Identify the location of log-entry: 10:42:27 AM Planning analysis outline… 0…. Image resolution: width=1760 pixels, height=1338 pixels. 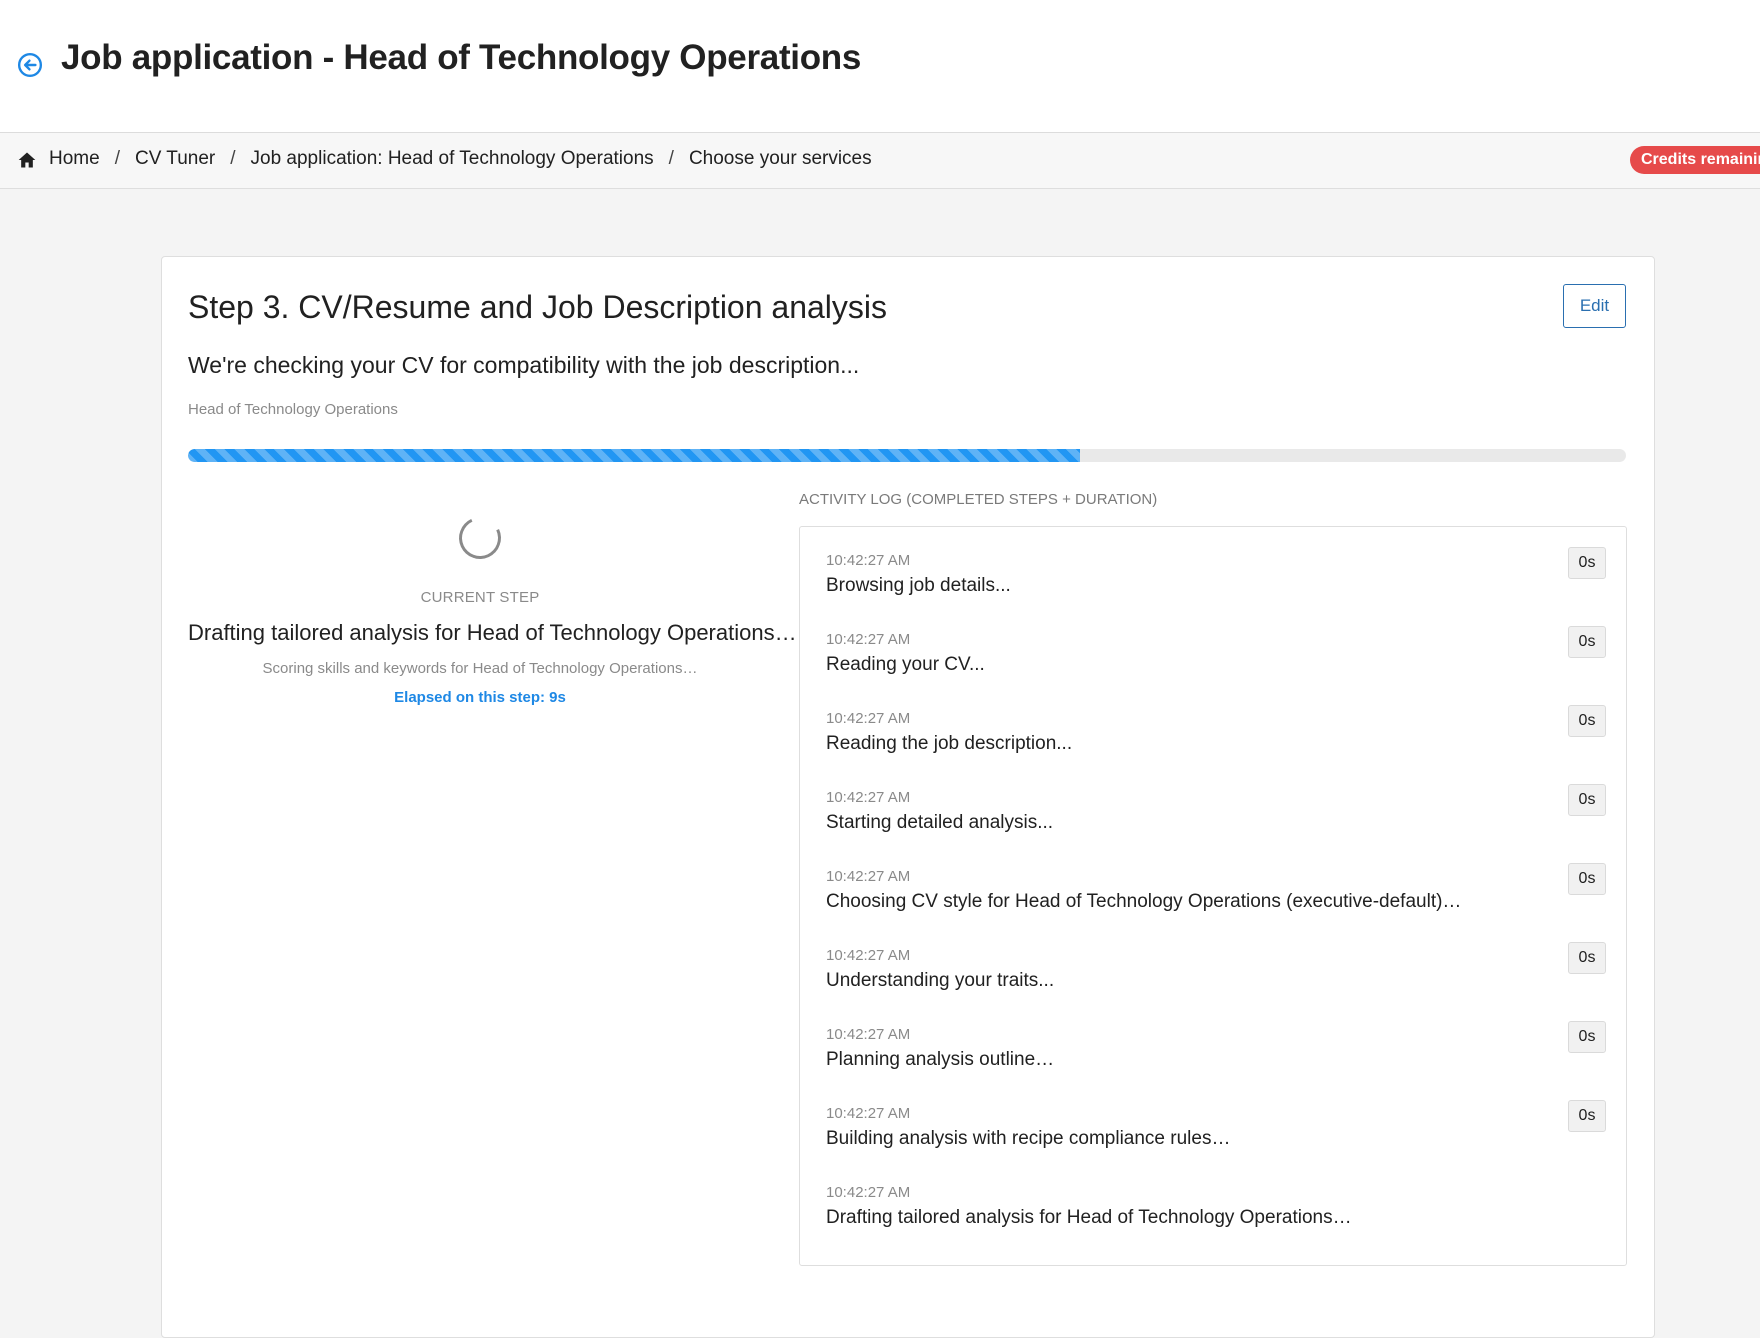
(1216, 1055).